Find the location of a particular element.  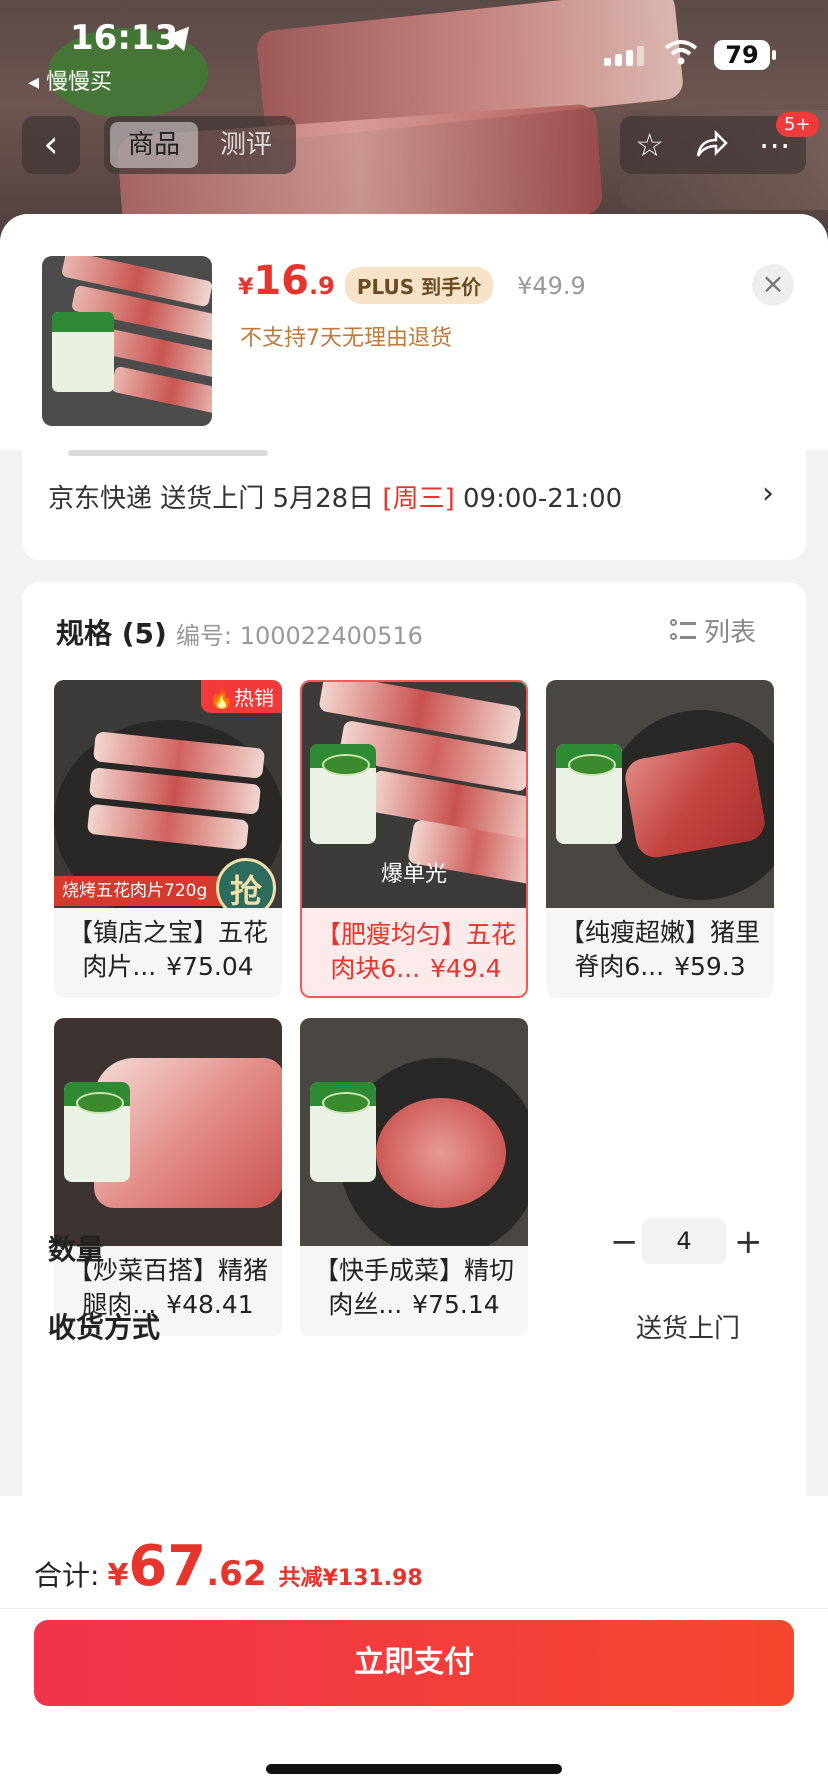

status-bar: 16:13 79 is located at coordinates (414, 35).